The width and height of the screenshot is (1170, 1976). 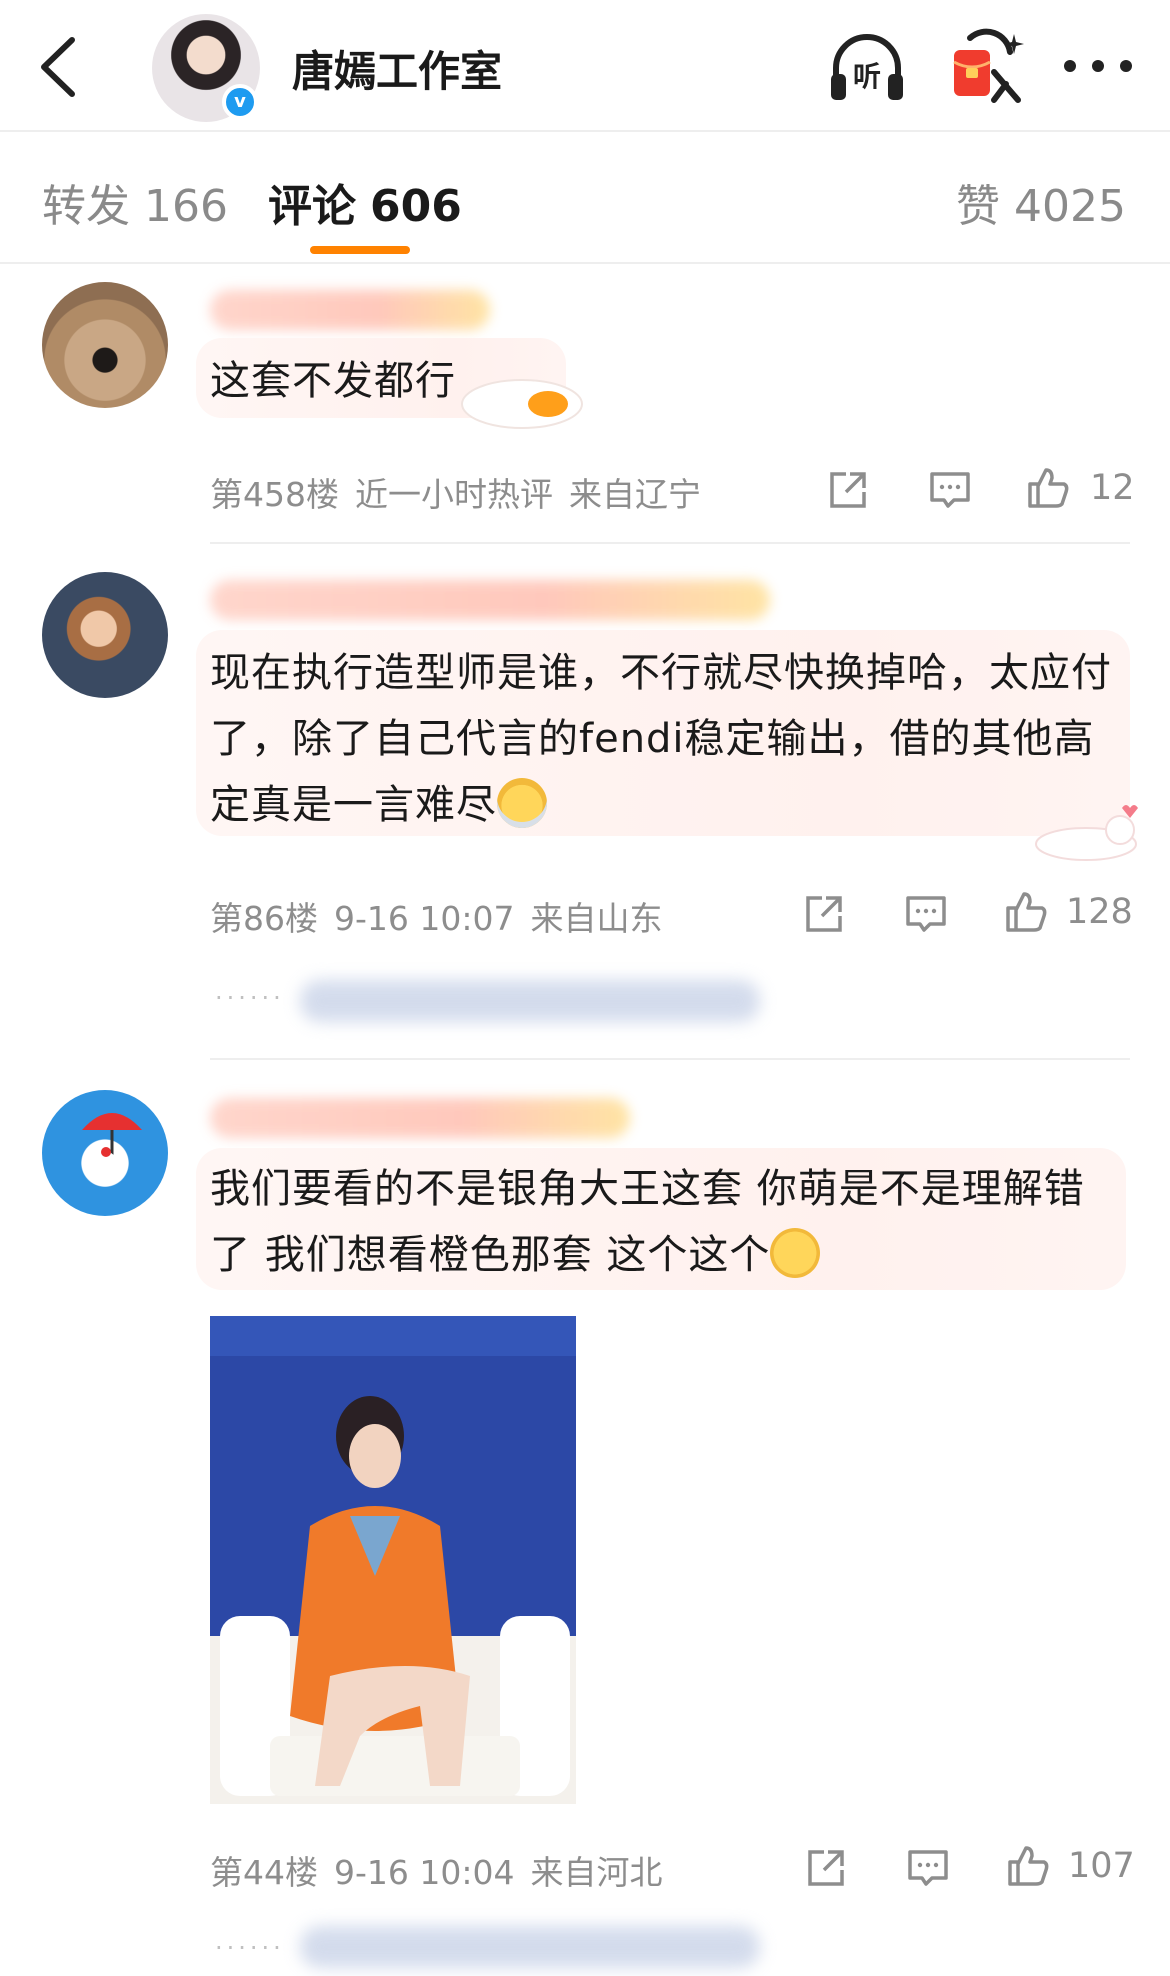 I want to click on active-tab-indicator, so click(x=360, y=250).